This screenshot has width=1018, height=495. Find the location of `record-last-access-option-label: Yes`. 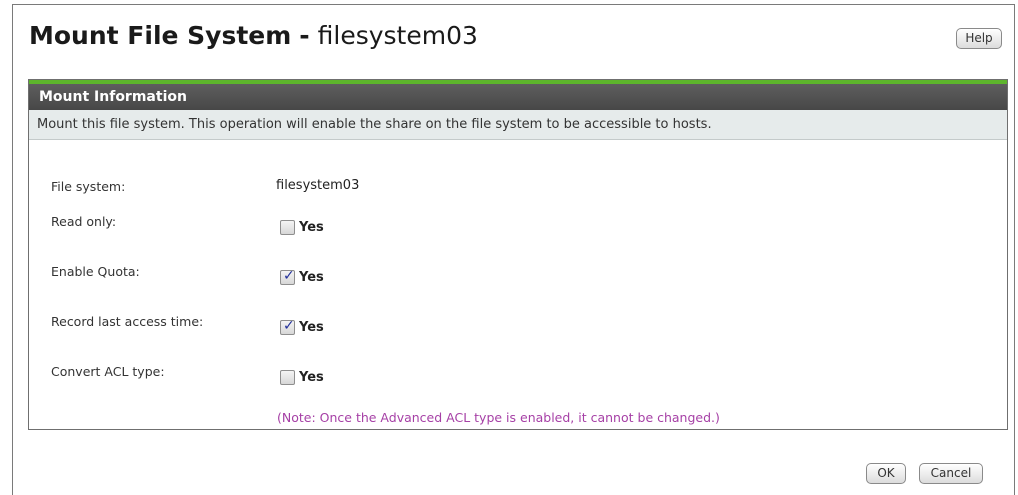

record-last-access-option-label: Yes is located at coordinates (311, 327).